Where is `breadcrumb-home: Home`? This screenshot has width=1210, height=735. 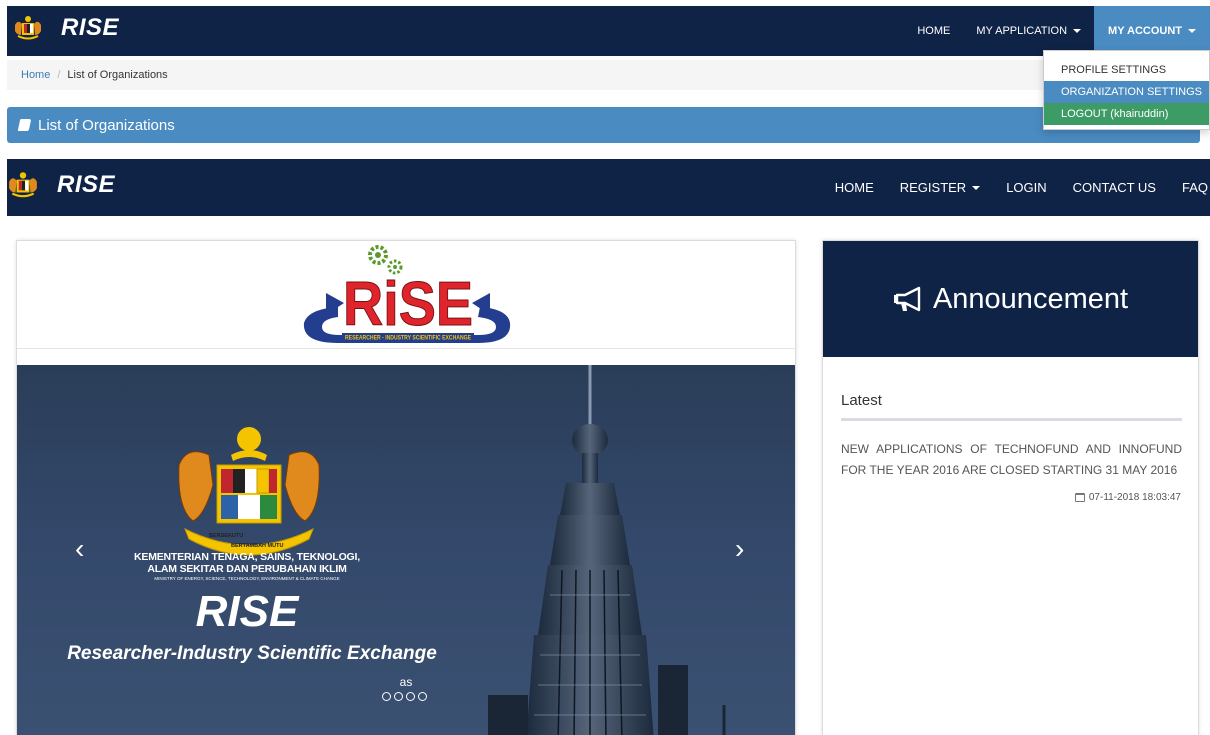 breadcrumb-home: Home is located at coordinates (35, 75).